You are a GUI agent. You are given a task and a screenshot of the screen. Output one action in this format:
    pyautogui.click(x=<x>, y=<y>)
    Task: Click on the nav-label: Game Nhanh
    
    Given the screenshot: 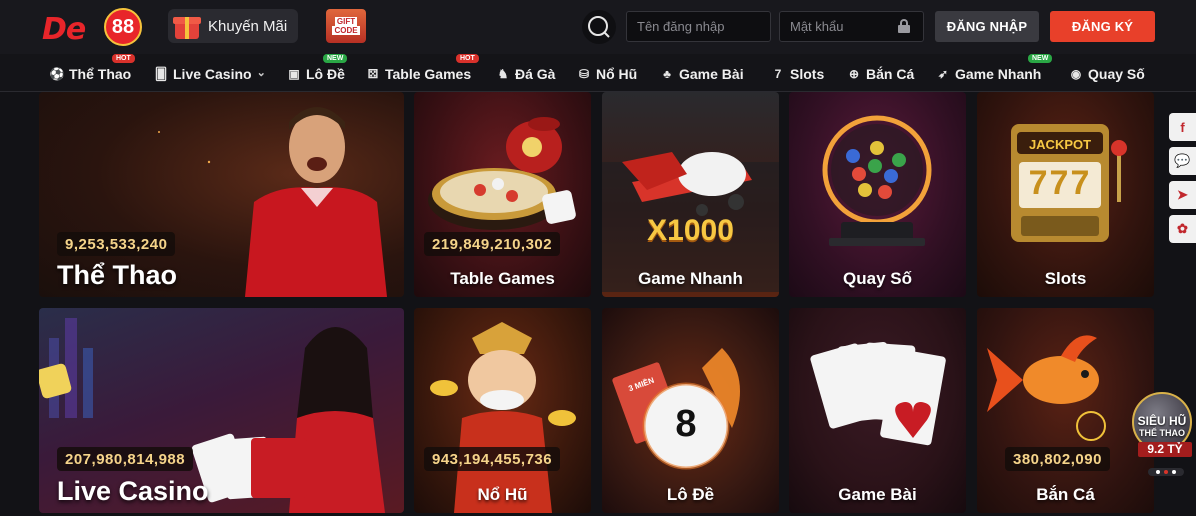 What is the action you would take?
    pyautogui.click(x=998, y=74)
    